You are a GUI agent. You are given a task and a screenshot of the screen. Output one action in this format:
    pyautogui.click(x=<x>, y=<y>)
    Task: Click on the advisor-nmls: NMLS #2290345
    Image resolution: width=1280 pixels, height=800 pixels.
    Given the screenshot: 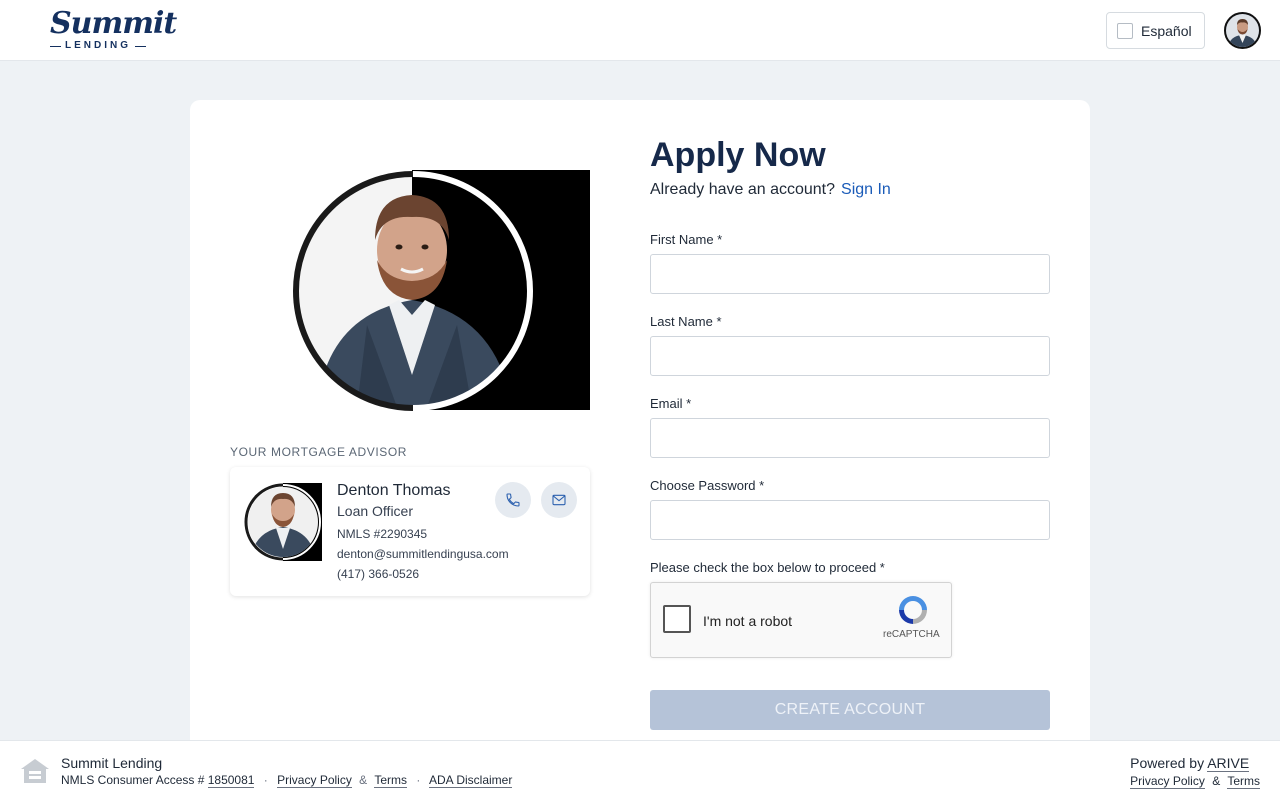 What is the action you would take?
    pyautogui.click(x=382, y=534)
    